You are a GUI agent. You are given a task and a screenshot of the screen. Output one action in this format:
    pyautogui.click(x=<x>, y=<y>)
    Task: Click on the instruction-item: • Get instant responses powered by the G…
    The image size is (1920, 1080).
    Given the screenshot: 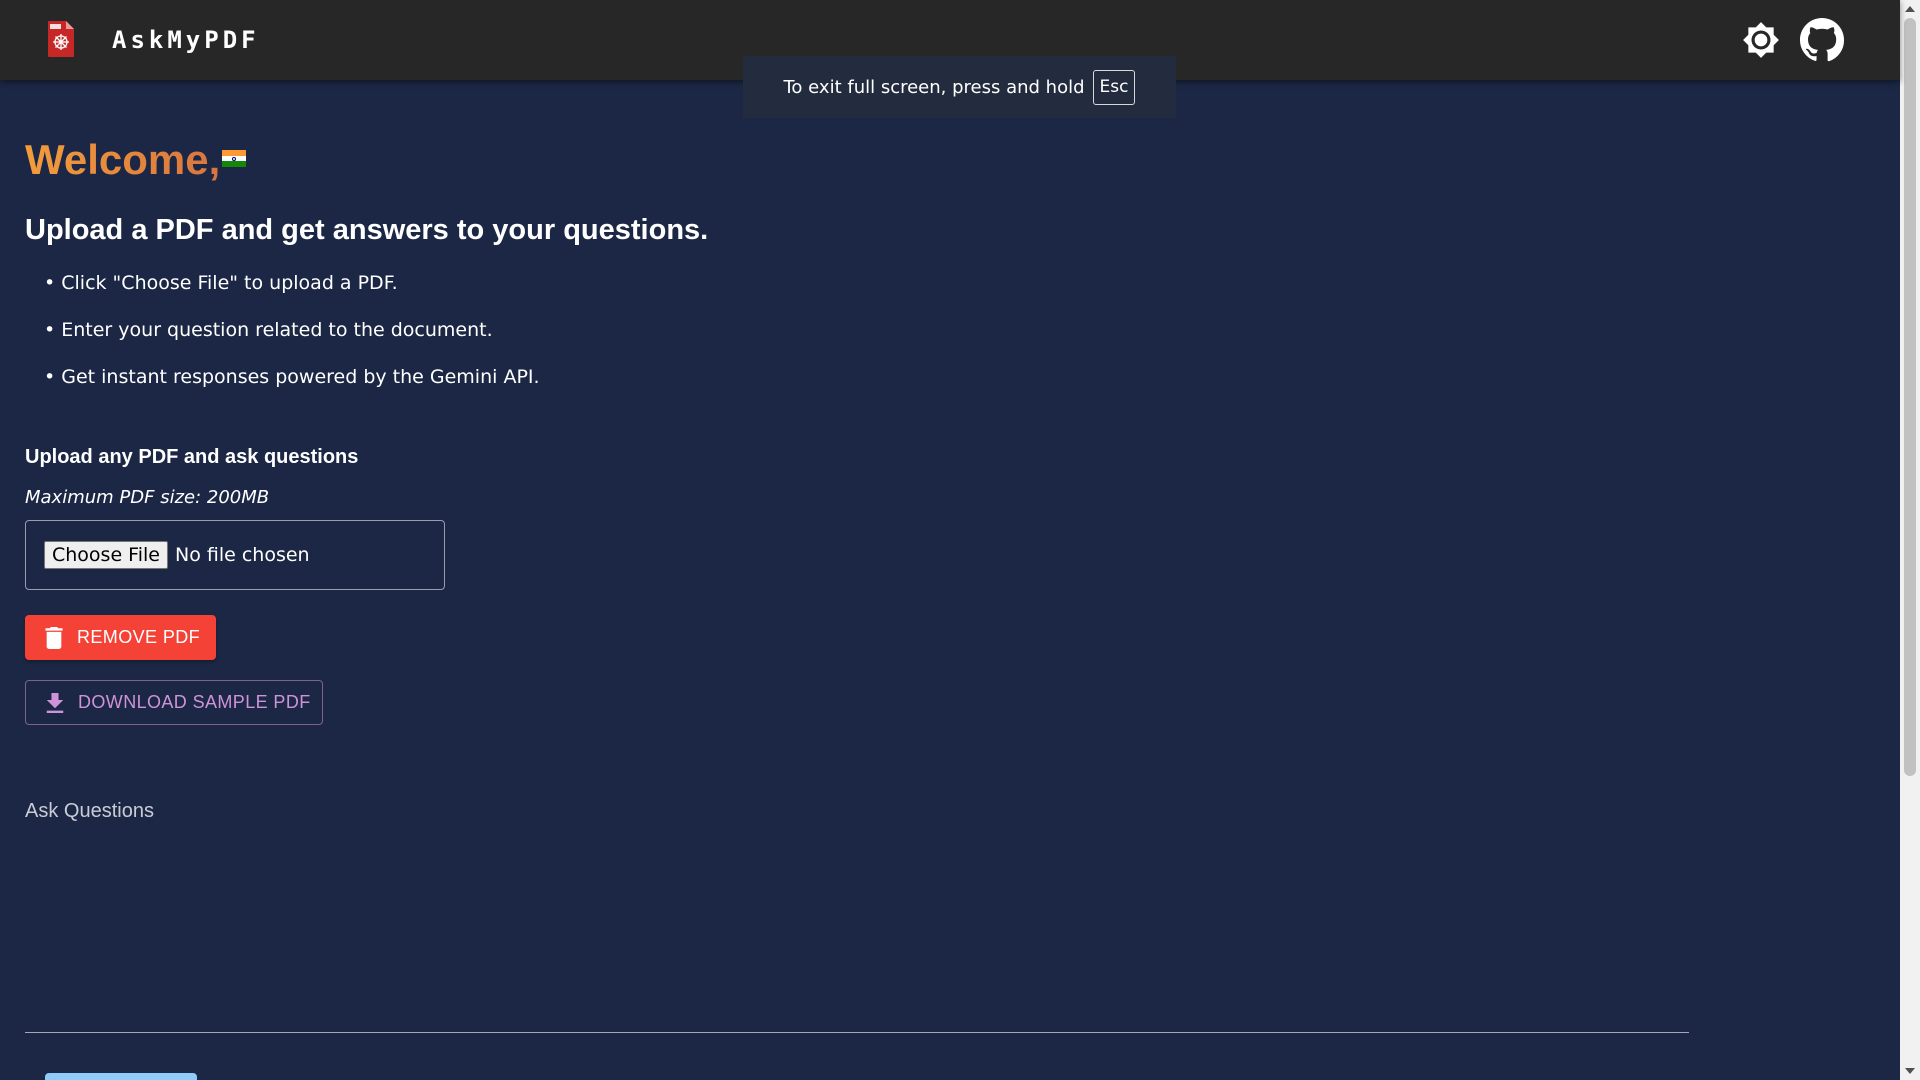 What is the action you would take?
    pyautogui.click(x=292, y=377)
    